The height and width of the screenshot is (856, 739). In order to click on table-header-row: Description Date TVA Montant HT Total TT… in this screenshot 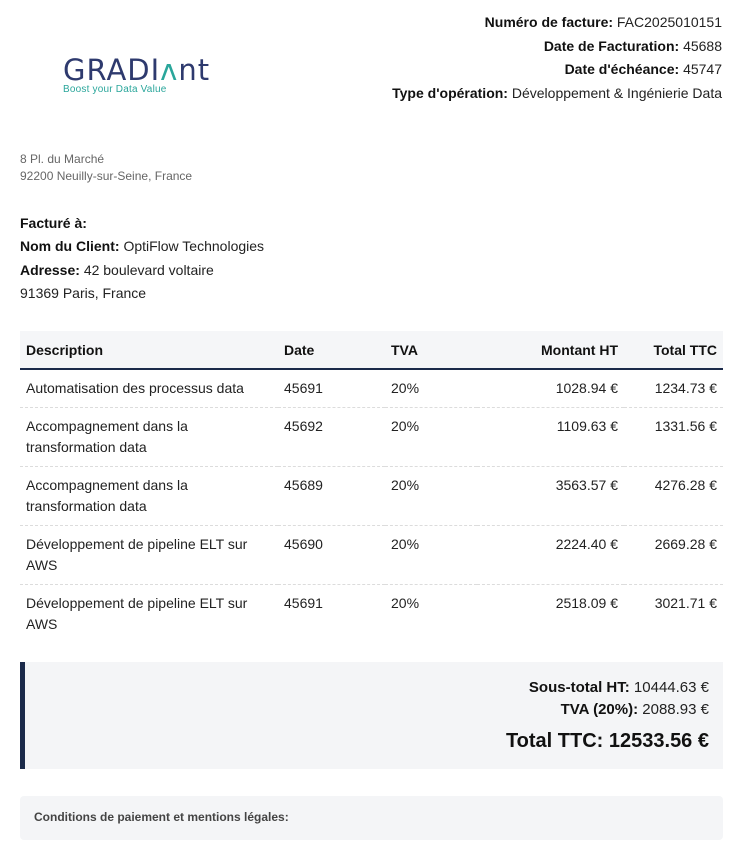, I will do `click(371, 350)`.